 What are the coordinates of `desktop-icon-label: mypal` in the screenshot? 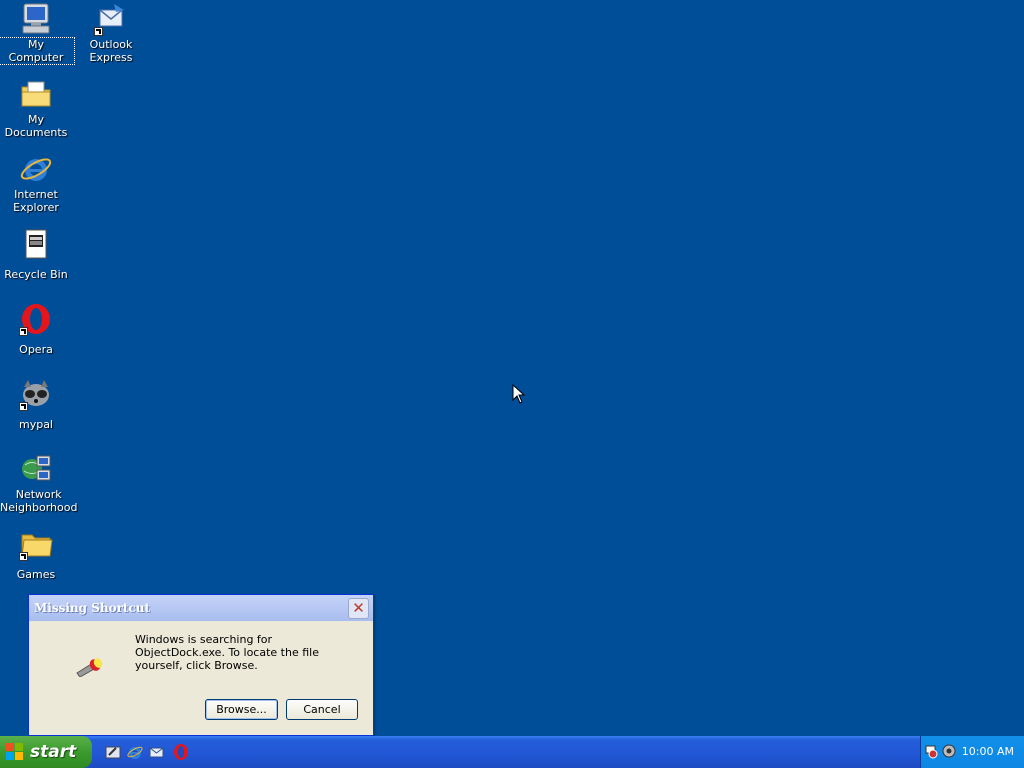 It's located at (35, 424).